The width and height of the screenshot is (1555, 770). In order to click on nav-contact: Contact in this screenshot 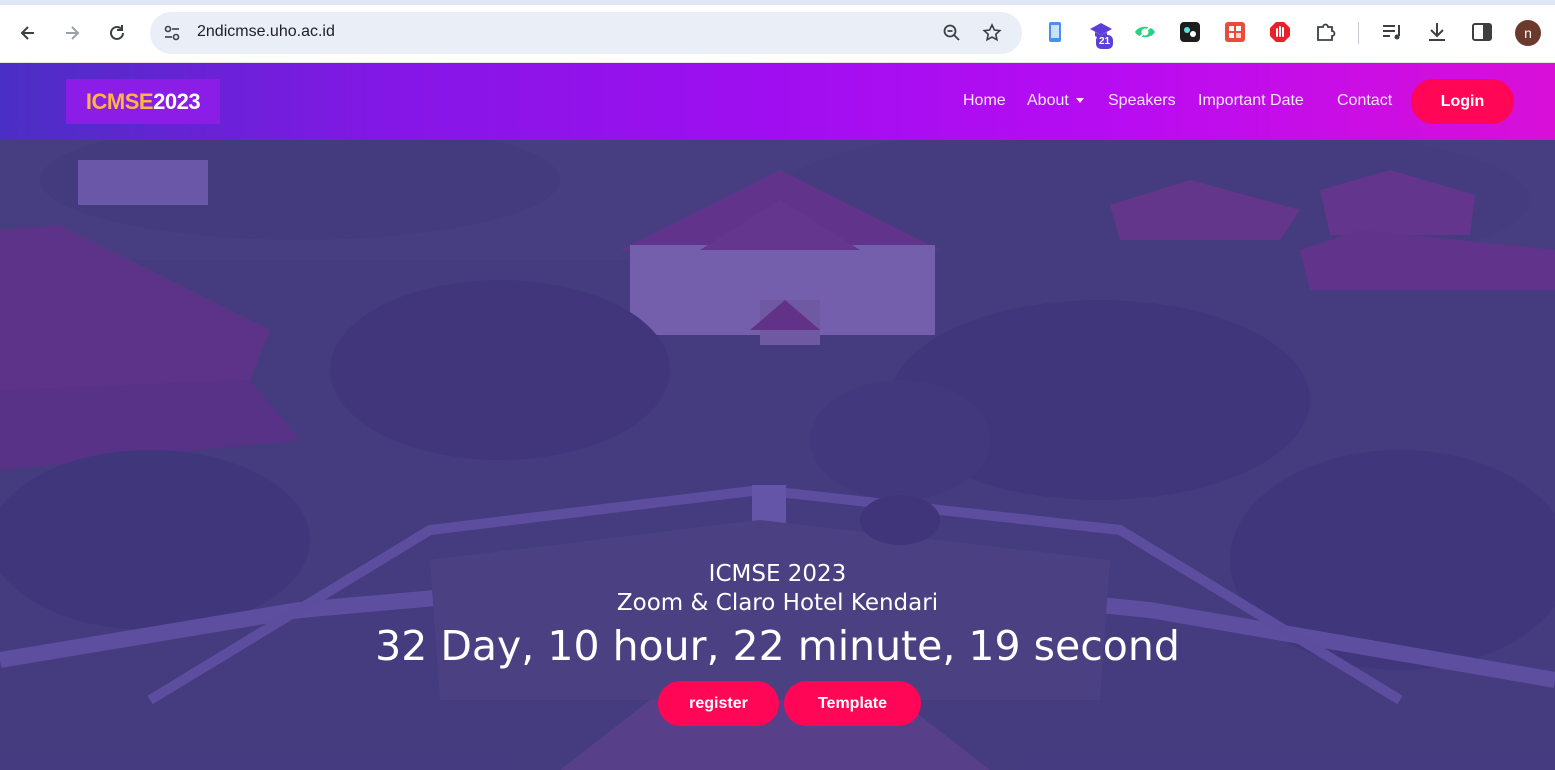, I will do `click(1364, 101)`.